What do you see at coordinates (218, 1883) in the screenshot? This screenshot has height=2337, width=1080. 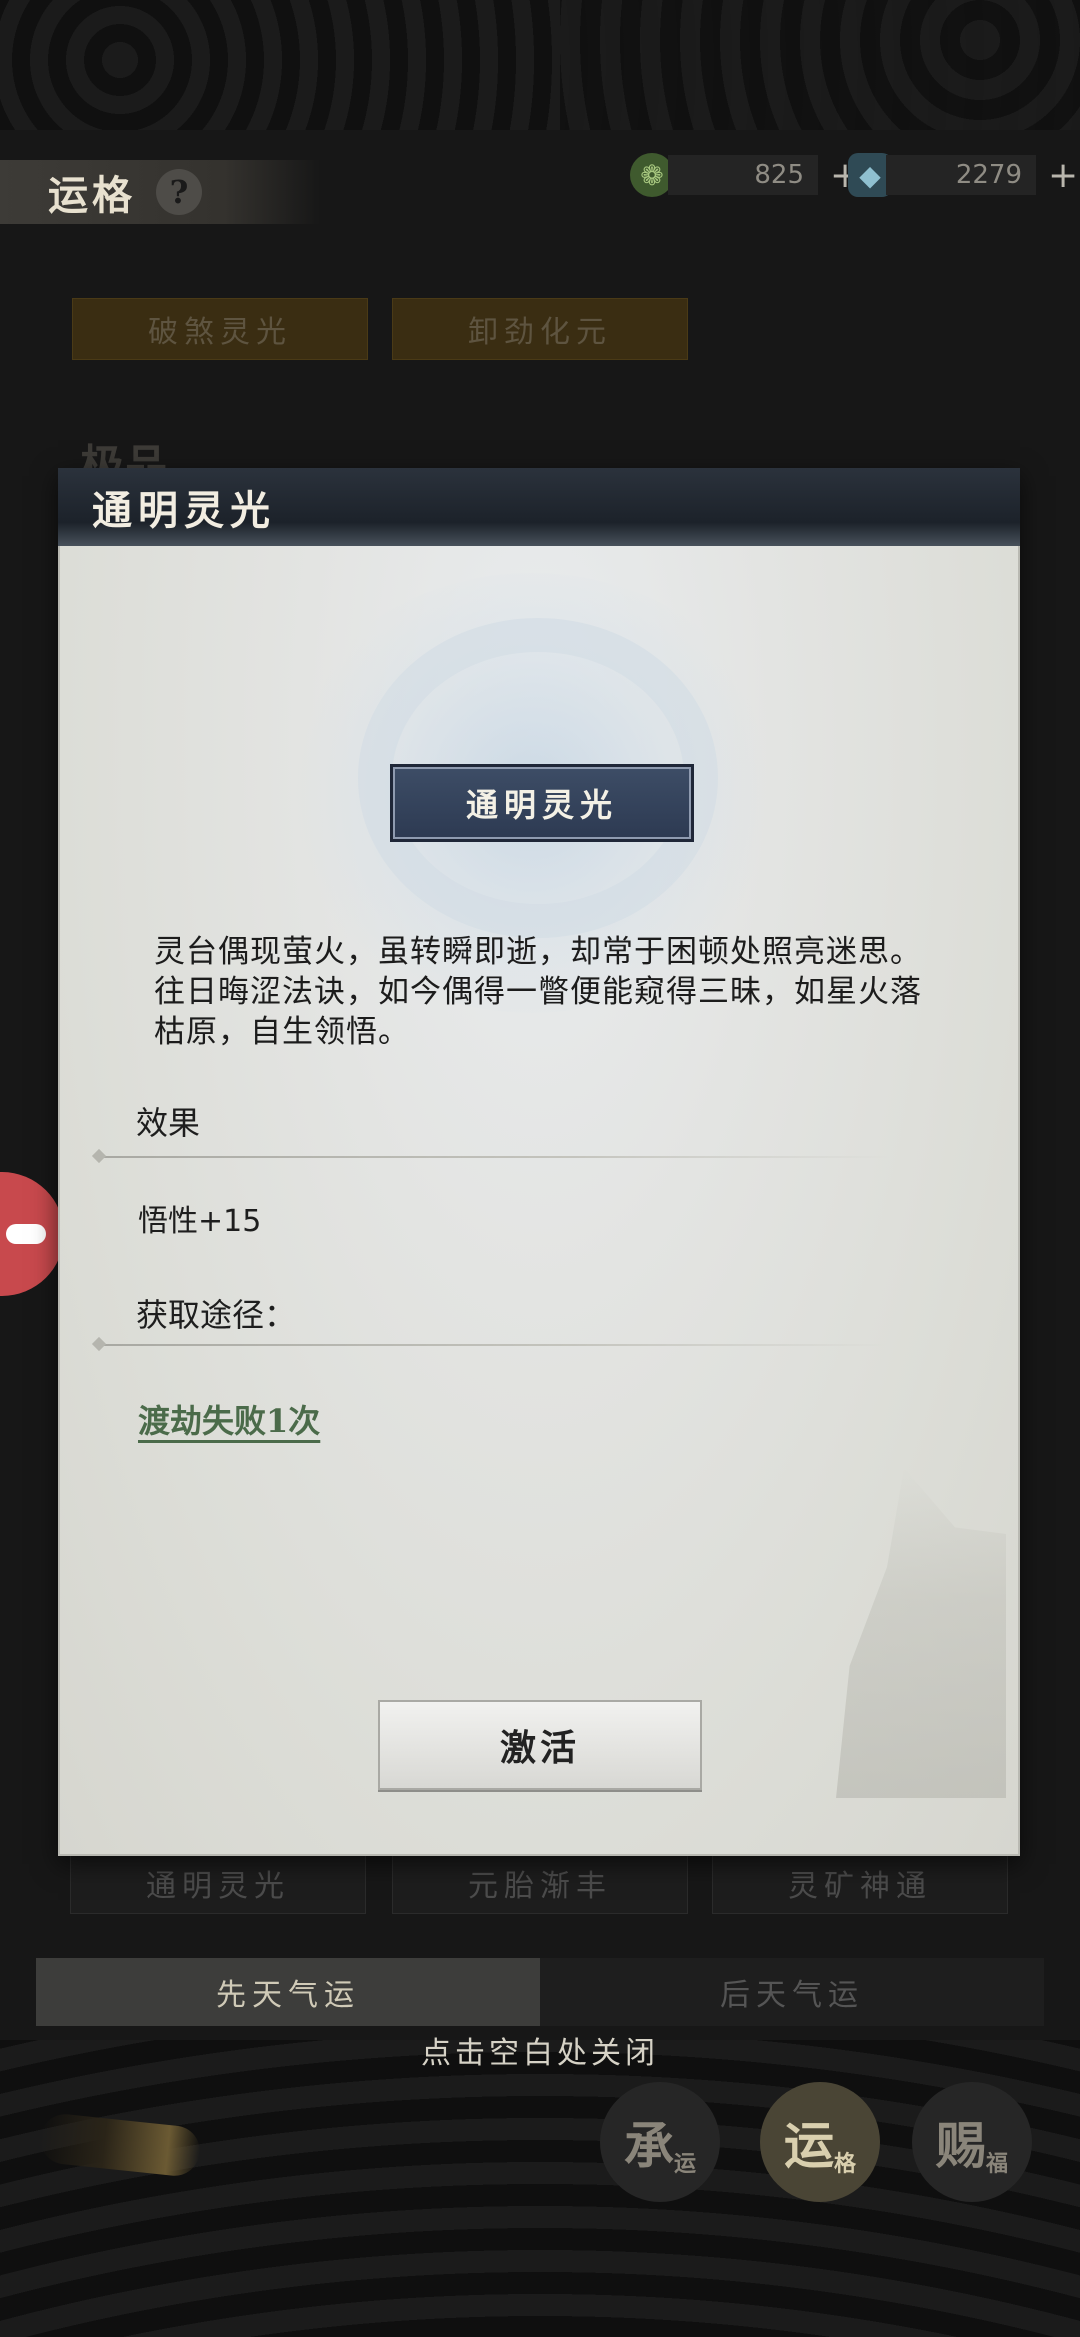 I see `item-tongming: 通明灵光` at bounding box center [218, 1883].